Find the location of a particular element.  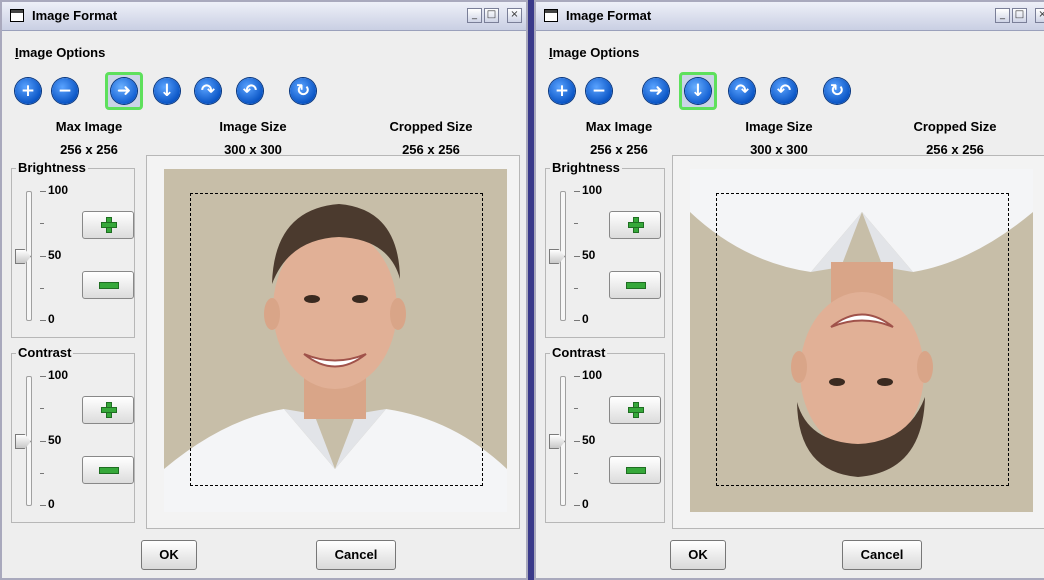

contrast-label: Contrast is located at coordinates (45, 352).